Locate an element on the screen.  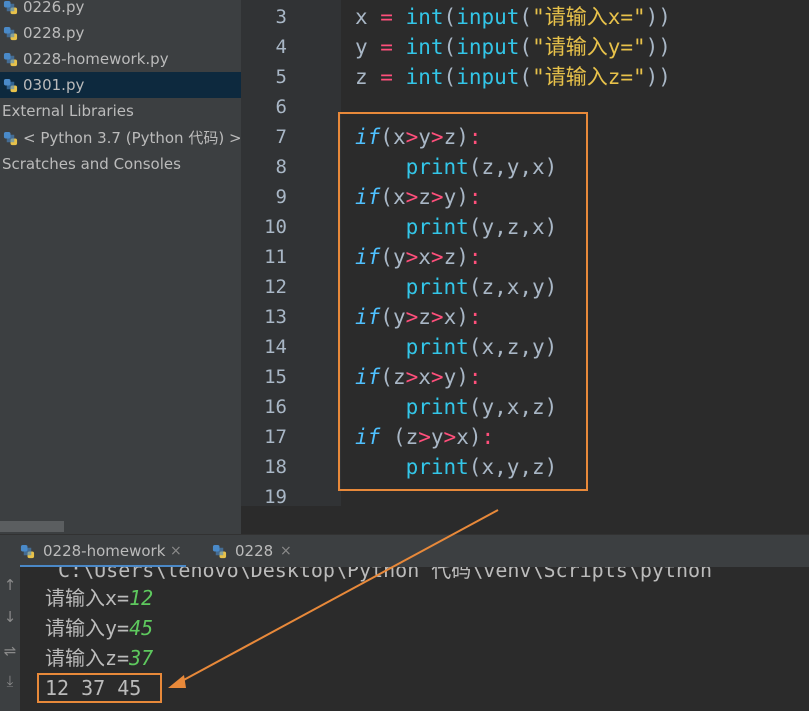
tree-item-0301: 0301.py is located at coordinates (120, 85).